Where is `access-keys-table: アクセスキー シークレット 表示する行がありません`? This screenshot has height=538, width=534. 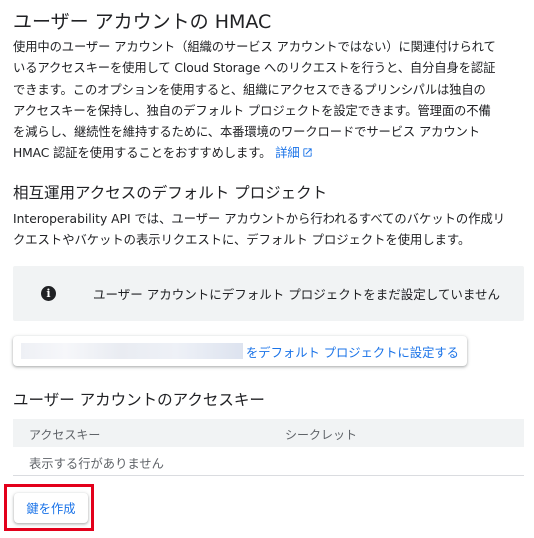
access-keys-table: アクセスキー シークレット 表示する行がありません is located at coordinates (268, 447).